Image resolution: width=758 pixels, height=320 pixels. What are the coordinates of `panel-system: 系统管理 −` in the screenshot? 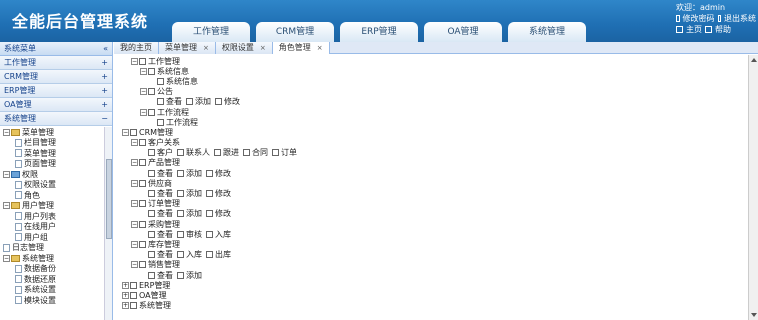 It's located at (56, 119).